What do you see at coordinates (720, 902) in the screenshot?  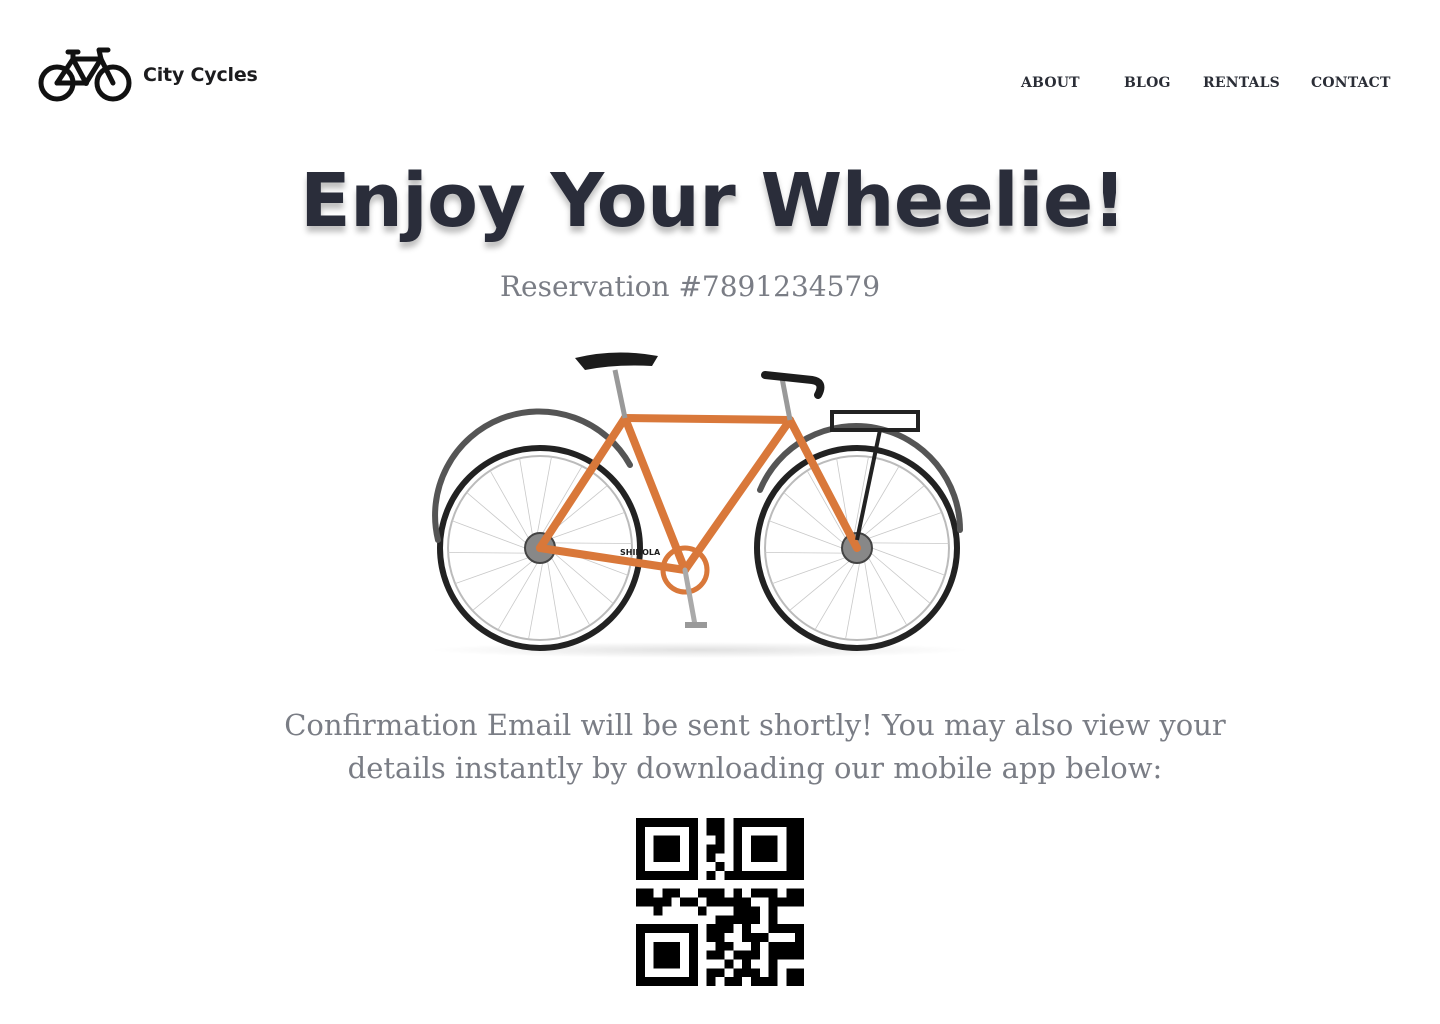 I see `qr-code-icon` at bounding box center [720, 902].